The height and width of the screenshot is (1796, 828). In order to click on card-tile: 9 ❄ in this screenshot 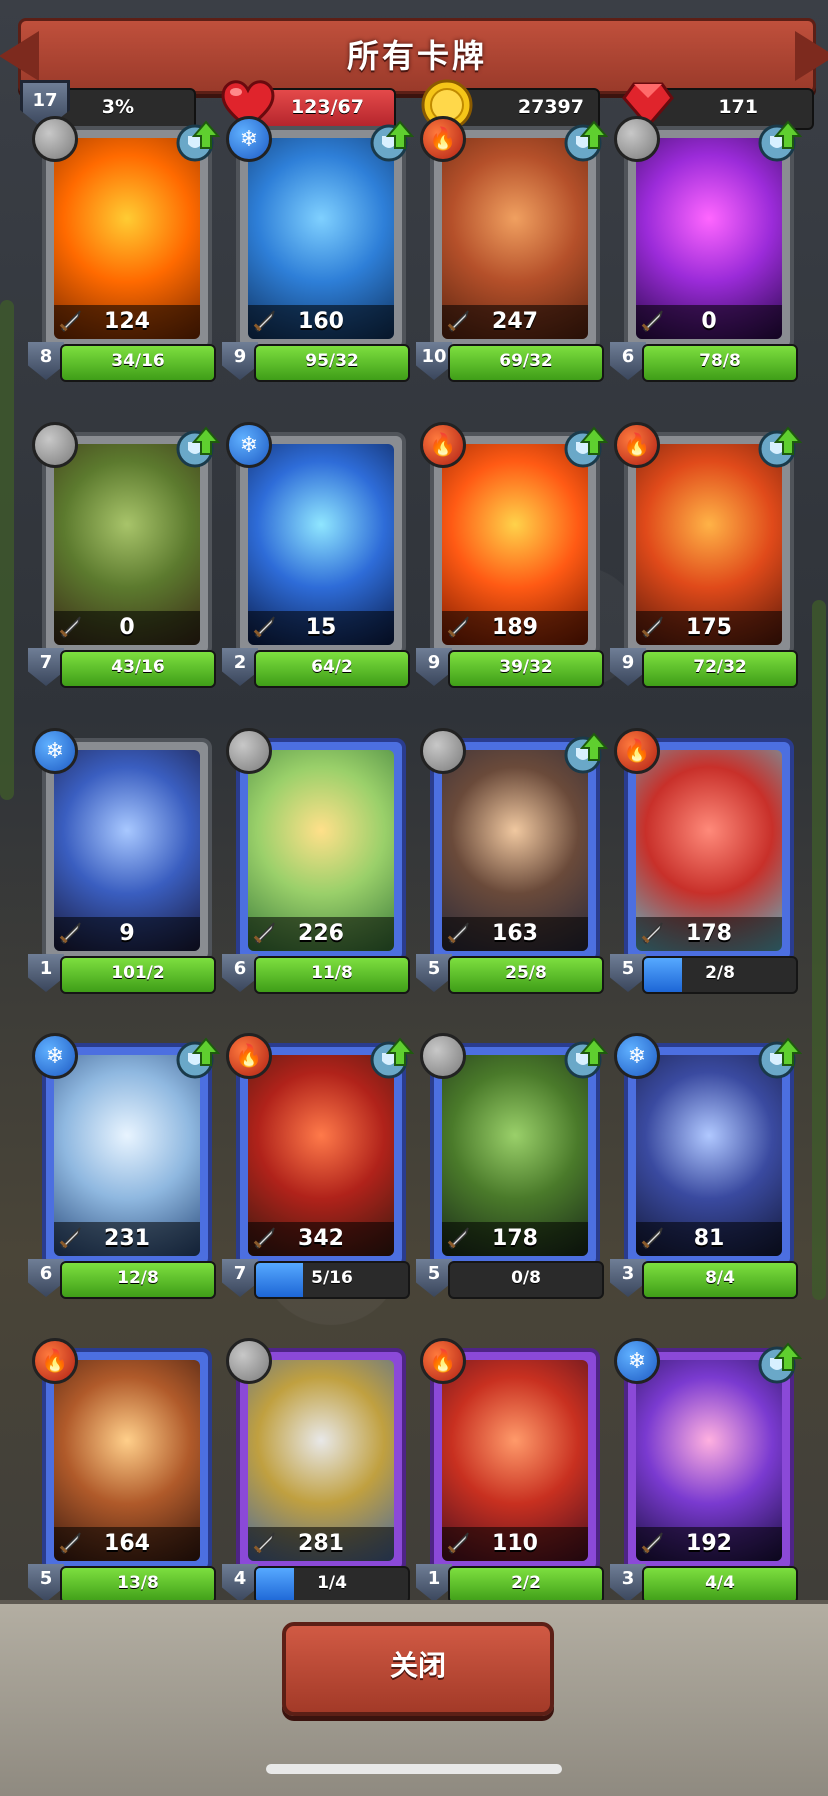, I will do `click(122, 845)`.